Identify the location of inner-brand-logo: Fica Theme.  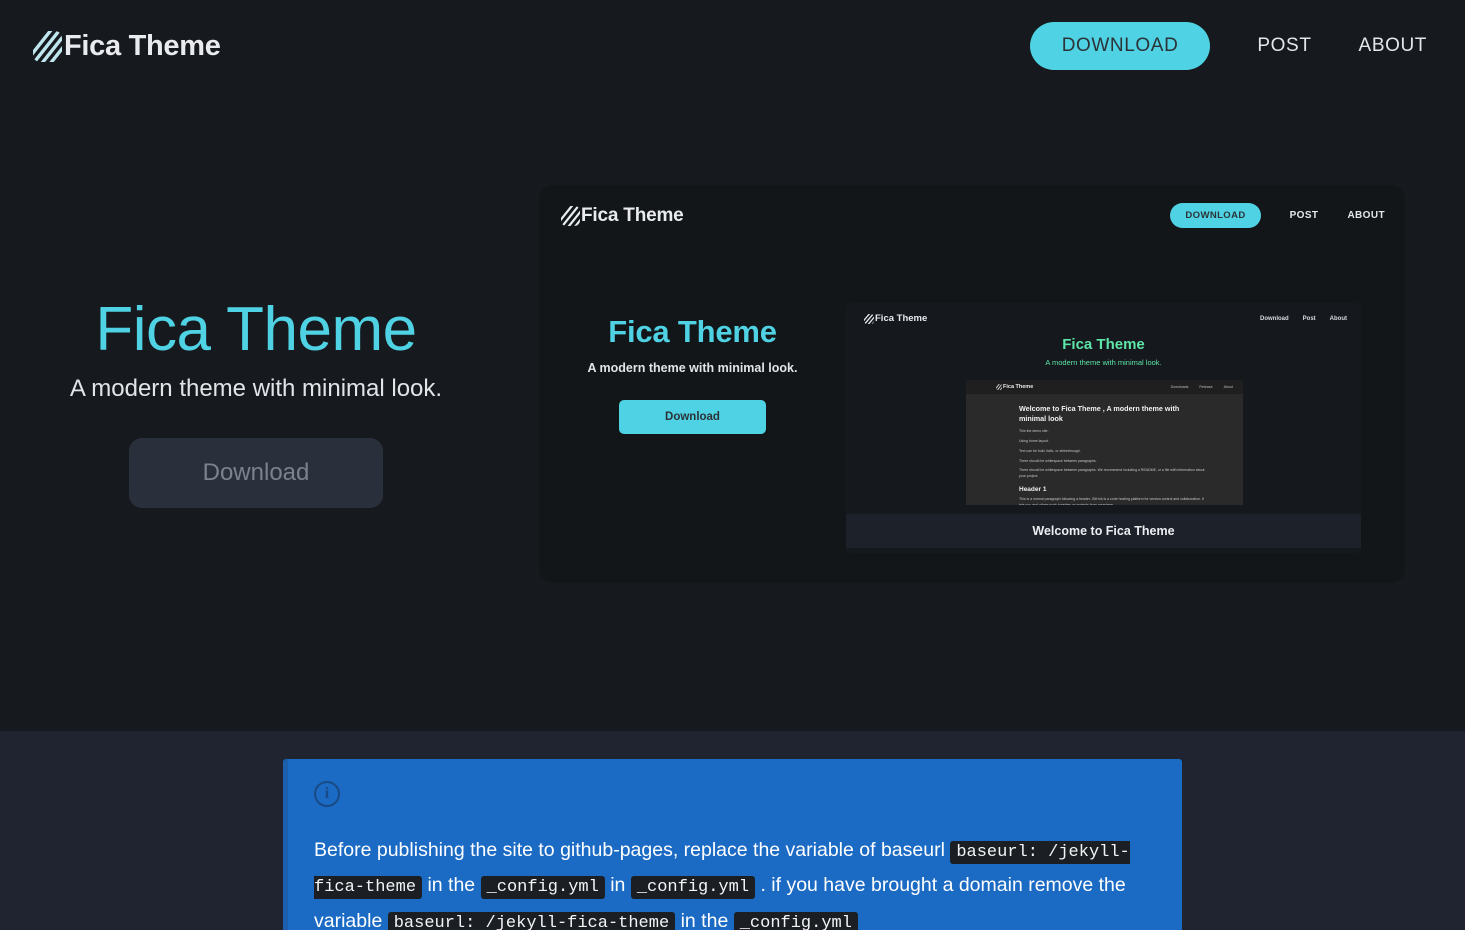
(1014, 387).